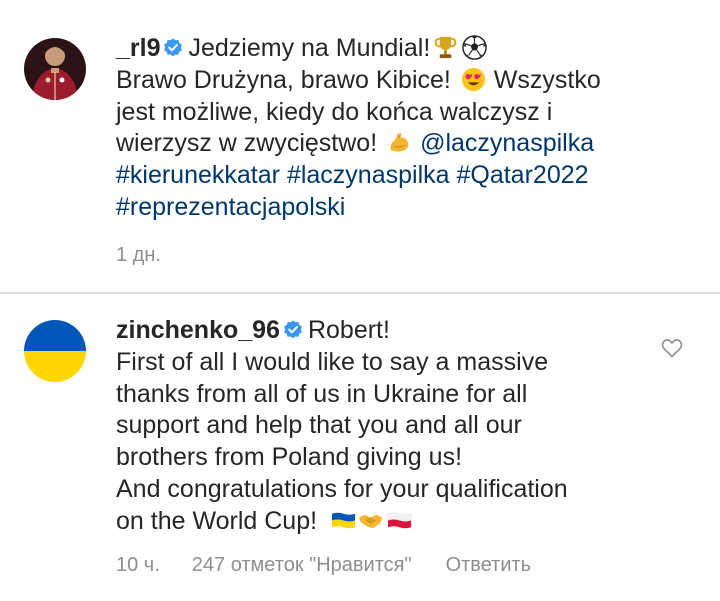 The height and width of the screenshot is (601, 720). What do you see at coordinates (247, 143) in the screenshot?
I see `caption-line-4-text: wierzysz w zwycięstwo!` at bounding box center [247, 143].